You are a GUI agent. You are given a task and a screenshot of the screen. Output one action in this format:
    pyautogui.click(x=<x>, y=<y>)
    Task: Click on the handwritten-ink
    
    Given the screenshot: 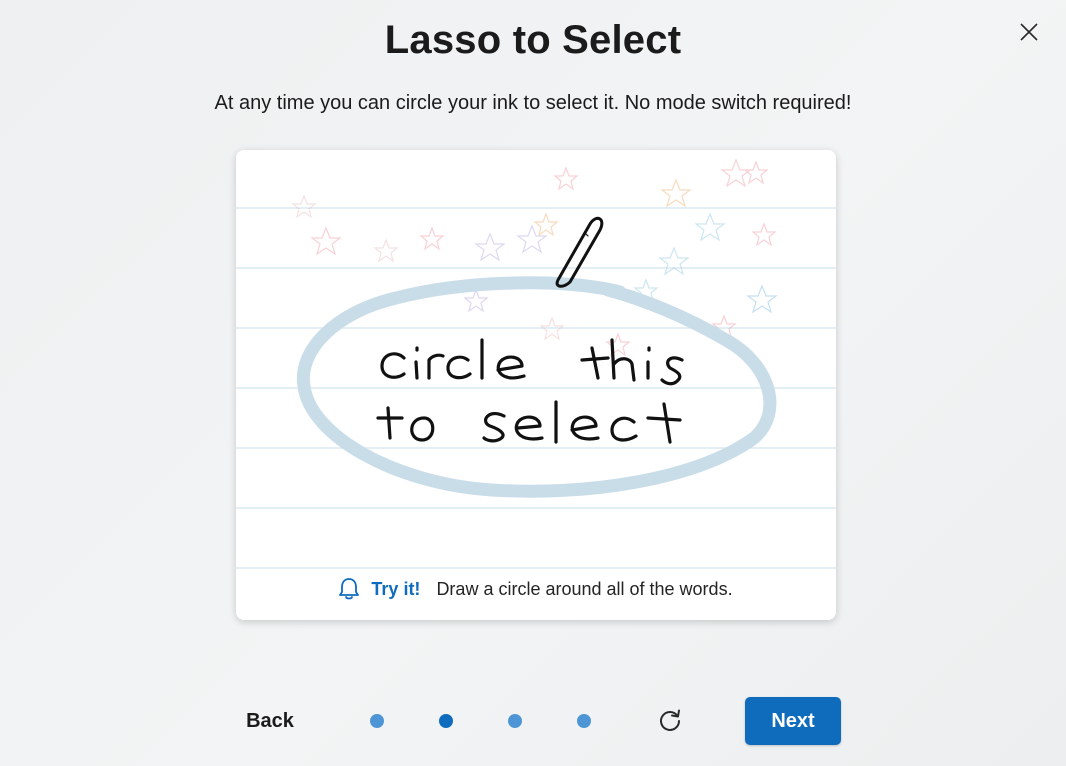 What is the action you would take?
    pyautogui.click(x=530, y=391)
    